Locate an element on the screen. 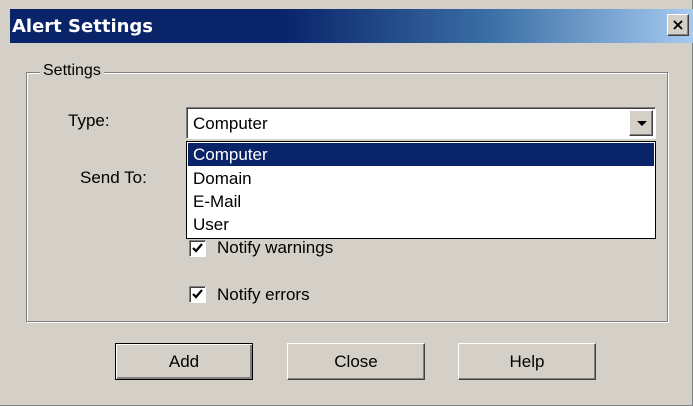 This screenshot has width=693, height=406. title-bar: Alert Settings × is located at coordinates (351, 26).